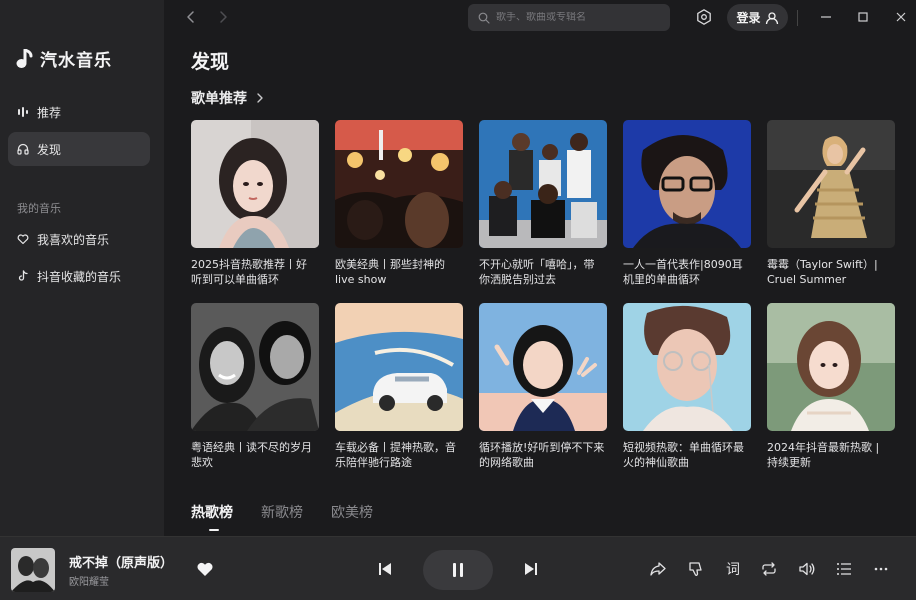 The width and height of the screenshot is (916, 600). I want to click on playlist-title: 车载必备丨提神热歌，音乐陪伴驰行路途, so click(395, 455).